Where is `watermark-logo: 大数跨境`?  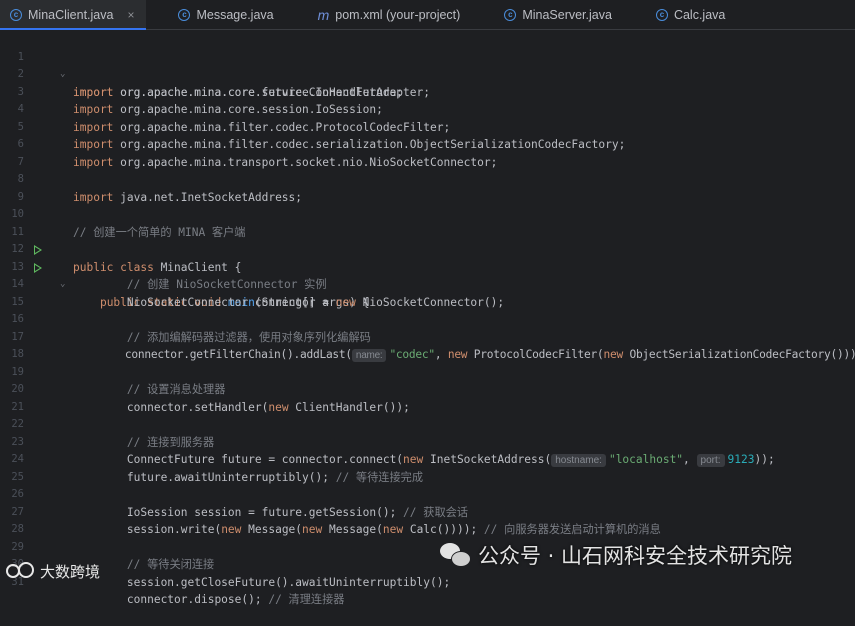 watermark-logo: 大数跨境 is located at coordinates (53, 571).